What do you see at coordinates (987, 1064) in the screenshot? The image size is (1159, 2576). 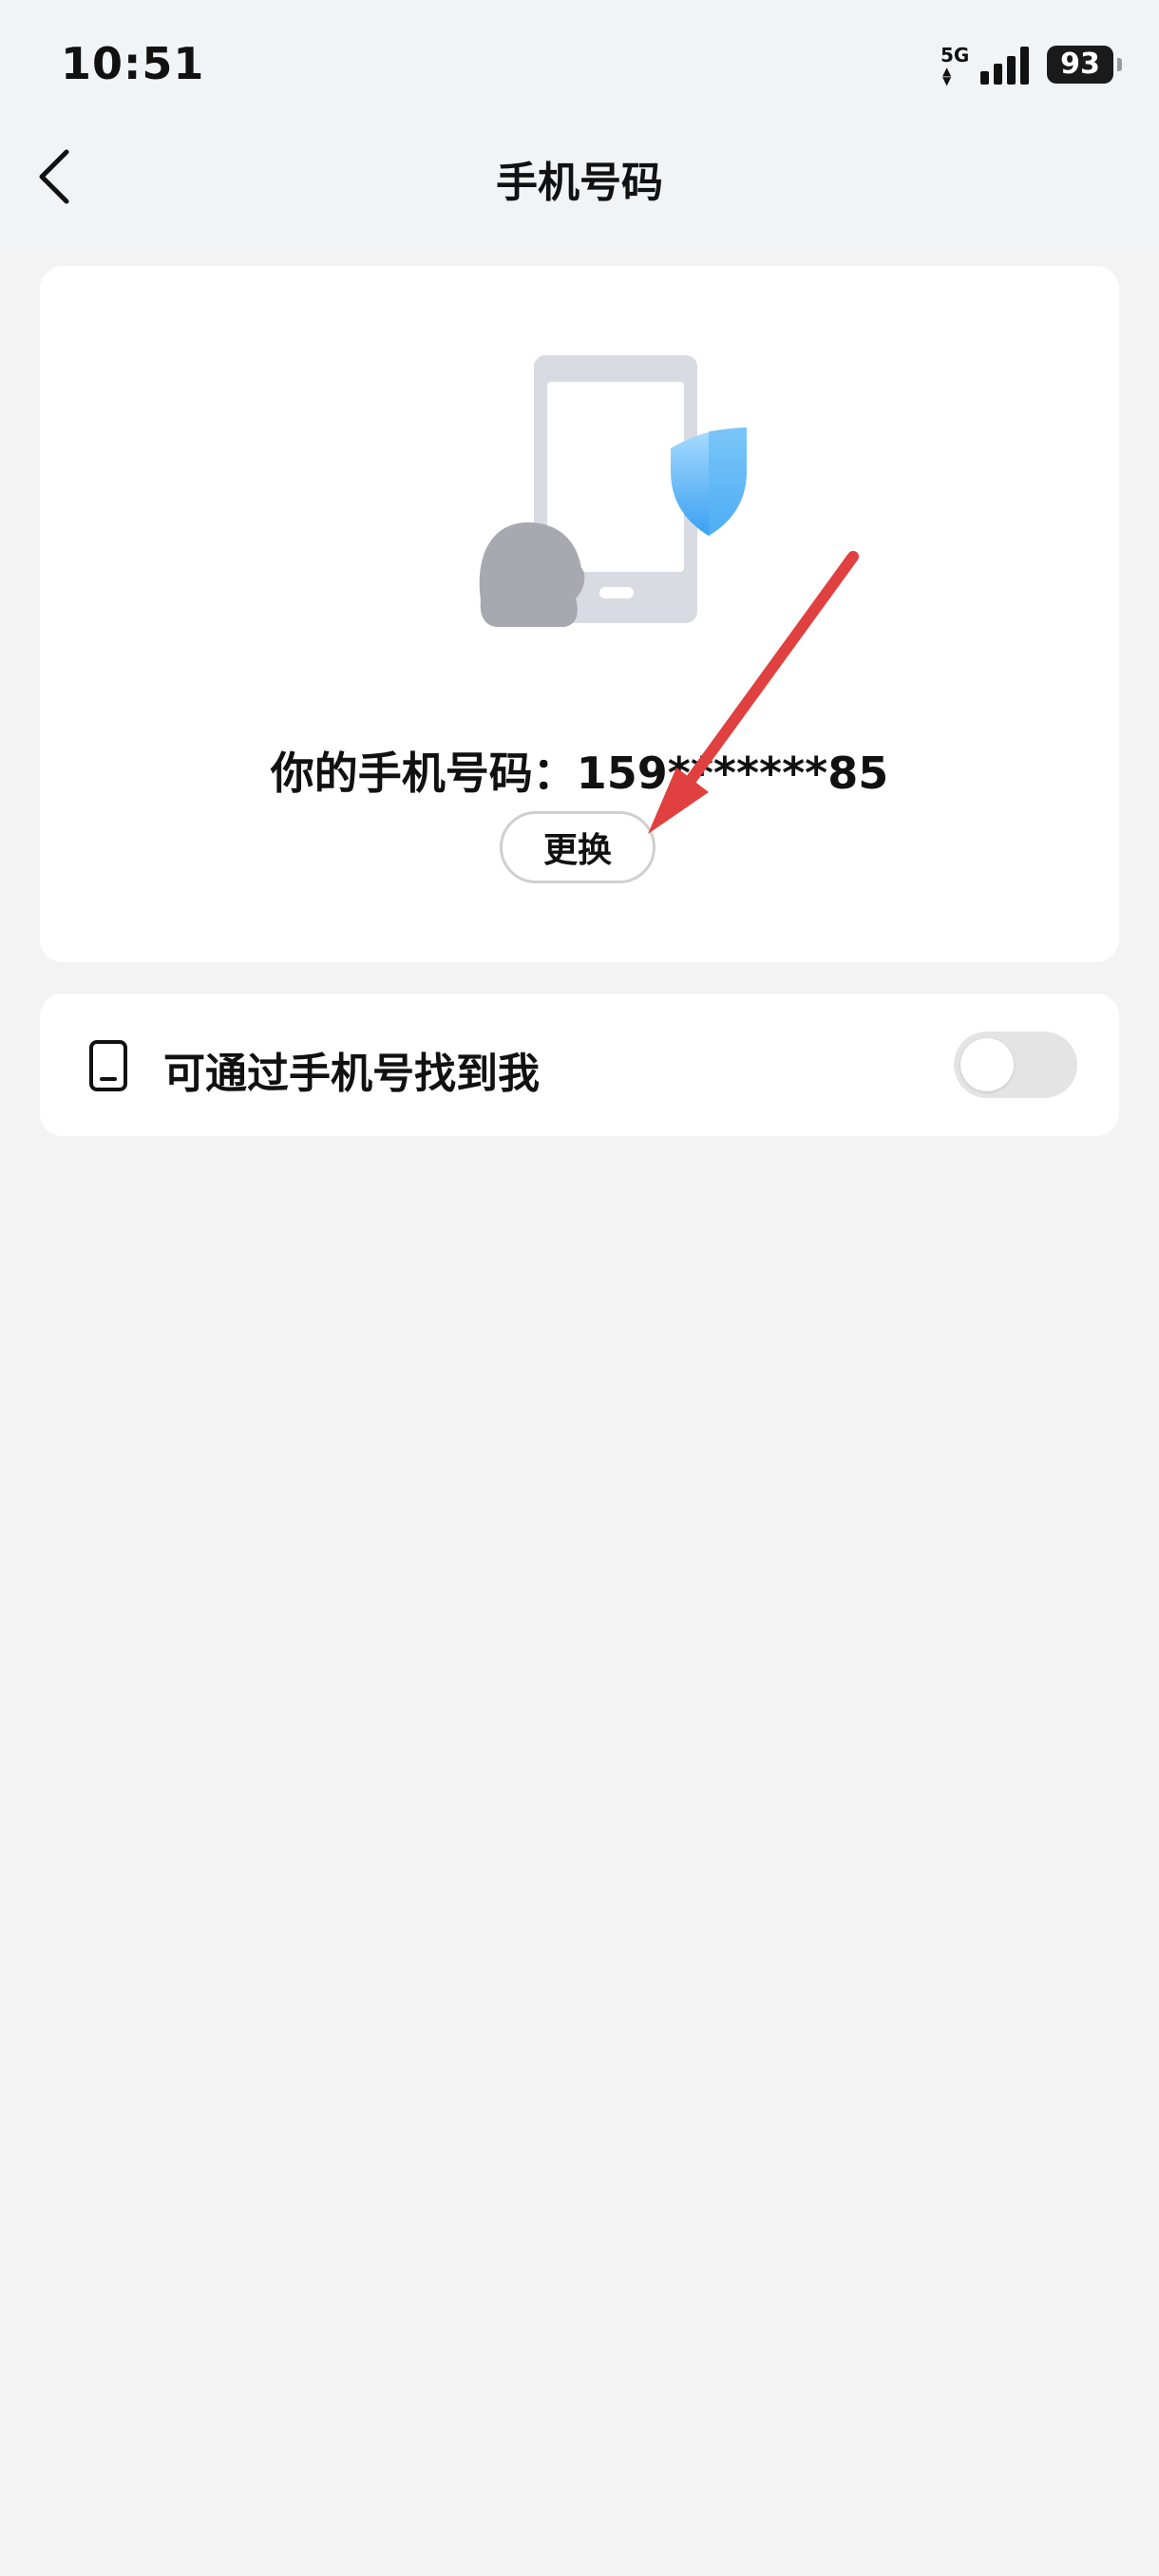 I see `toggle-knob` at bounding box center [987, 1064].